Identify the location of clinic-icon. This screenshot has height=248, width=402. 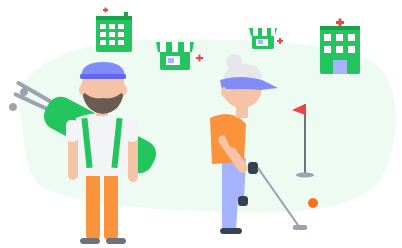
(340, 46).